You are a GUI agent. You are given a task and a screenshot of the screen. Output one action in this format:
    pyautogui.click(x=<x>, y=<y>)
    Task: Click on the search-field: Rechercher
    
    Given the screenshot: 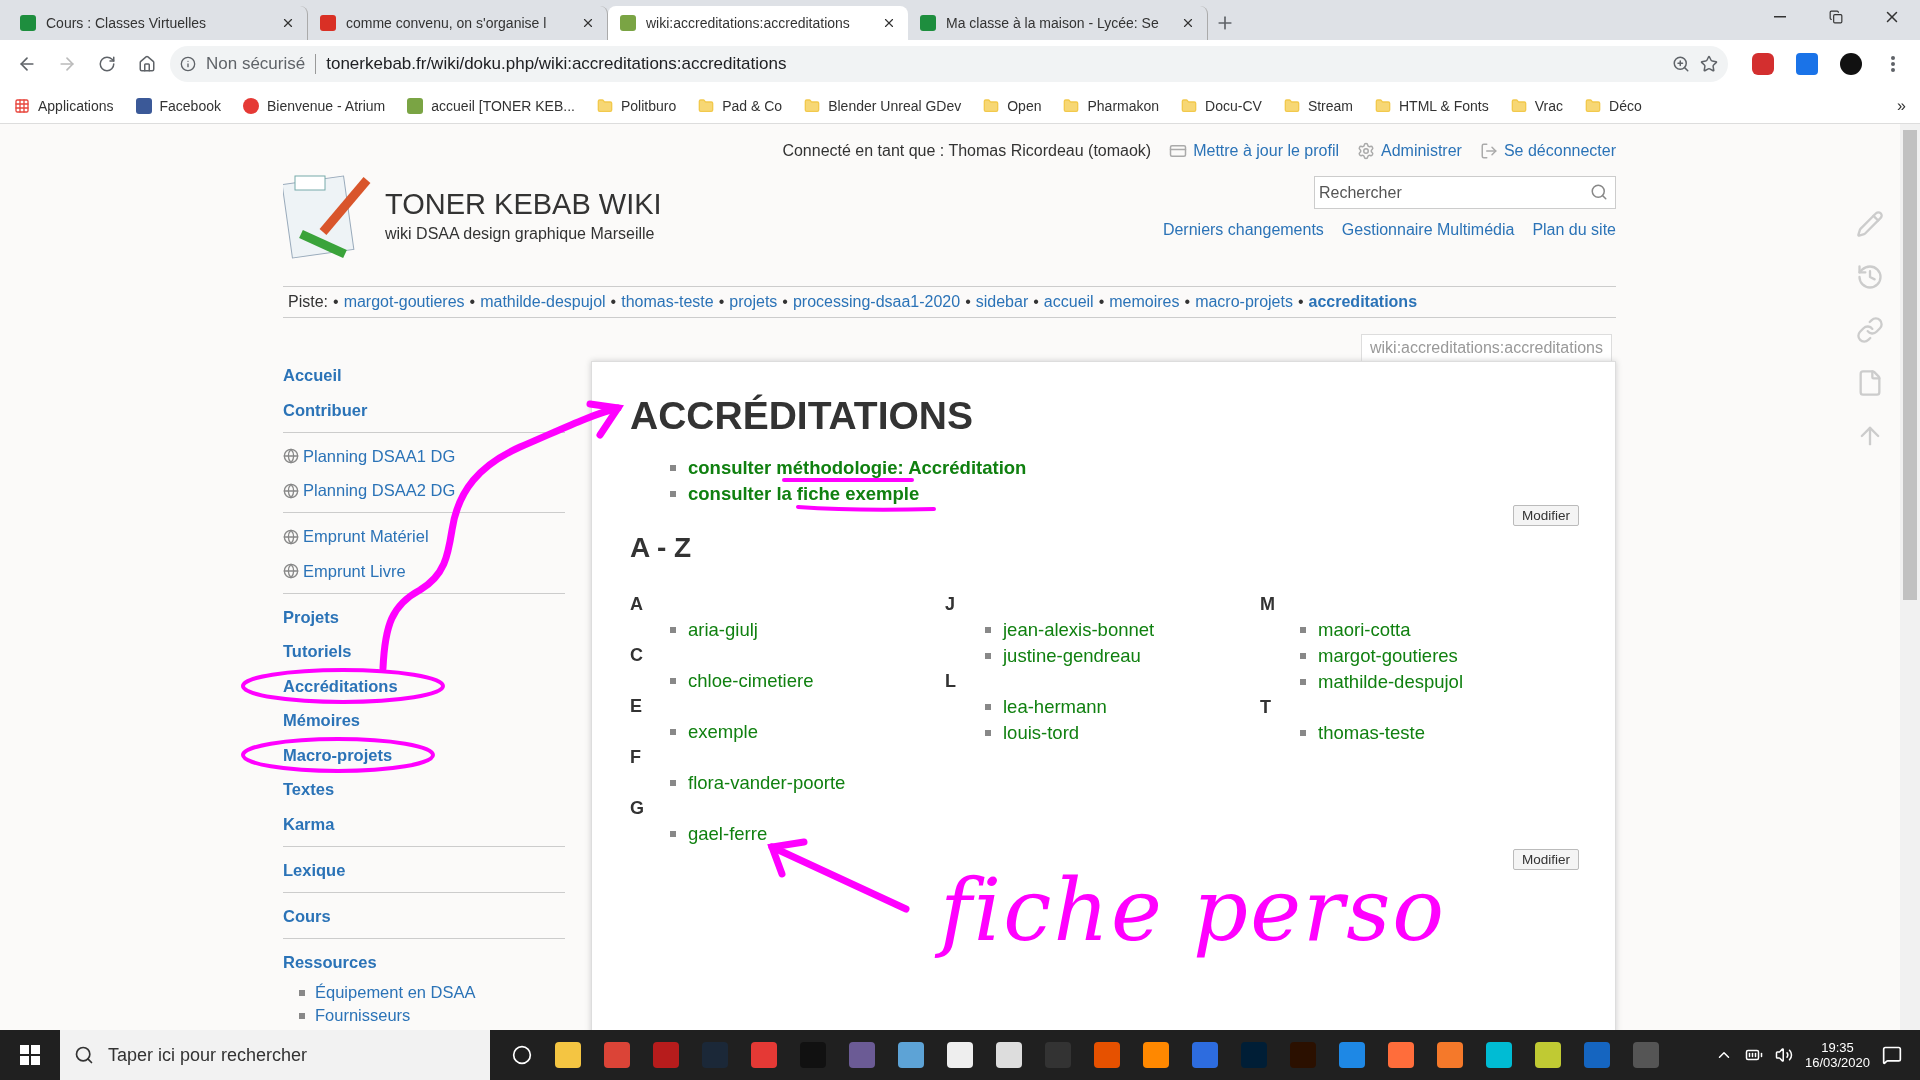 What is the action you would take?
    pyautogui.click(x=1465, y=192)
    